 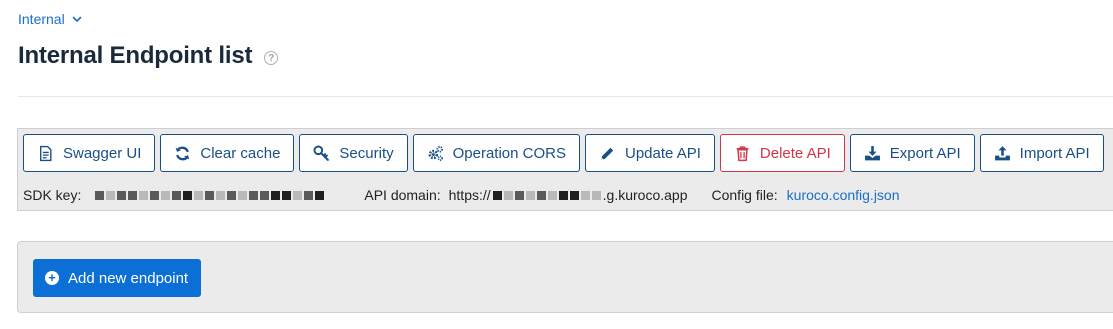 What do you see at coordinates (52, 195) in the screenshot?
I see `sdk-key-label: SDK key:` at bounding box center [52, 195].